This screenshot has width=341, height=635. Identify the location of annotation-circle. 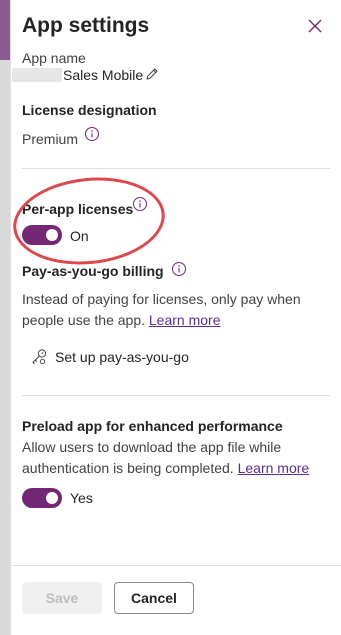
(89, 221).